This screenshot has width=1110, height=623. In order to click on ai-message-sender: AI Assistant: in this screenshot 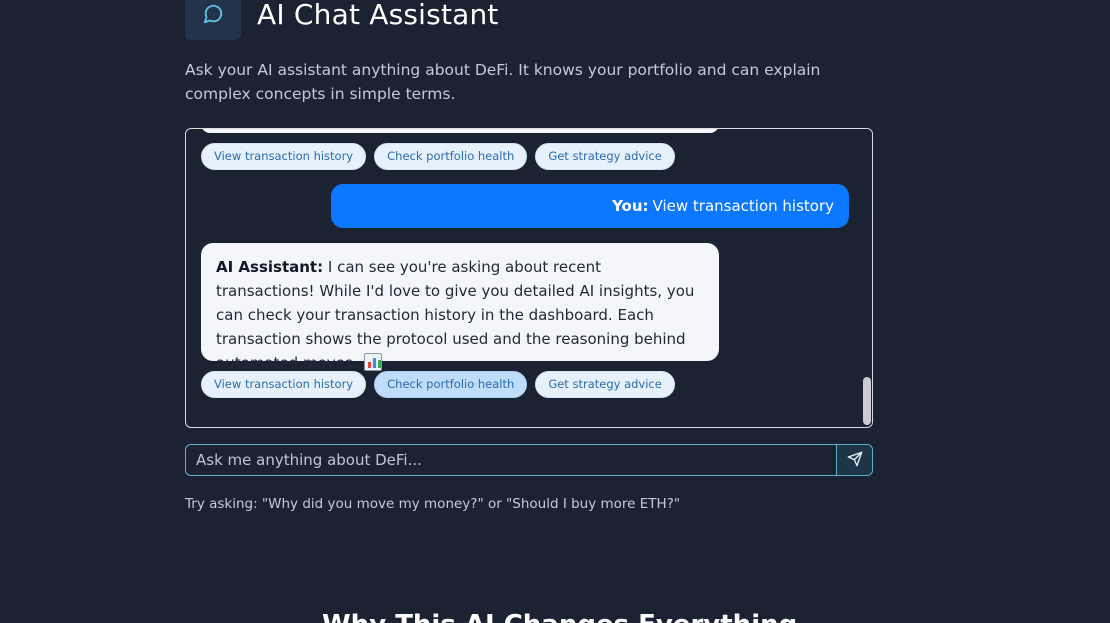, I will do `click(270, 267)`.